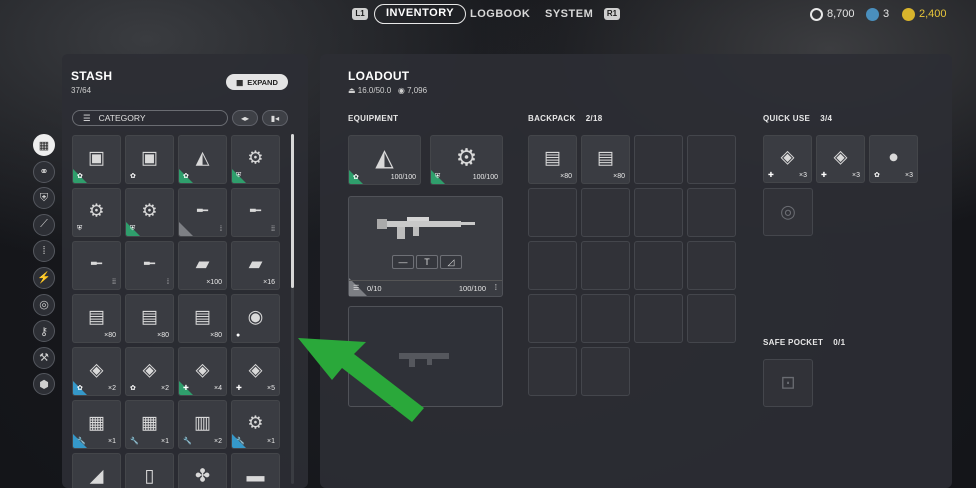  Describe the element at coordinates (202, 265) in the screenshot. I see `stash-item-slot: ▰ ×100` at that location.